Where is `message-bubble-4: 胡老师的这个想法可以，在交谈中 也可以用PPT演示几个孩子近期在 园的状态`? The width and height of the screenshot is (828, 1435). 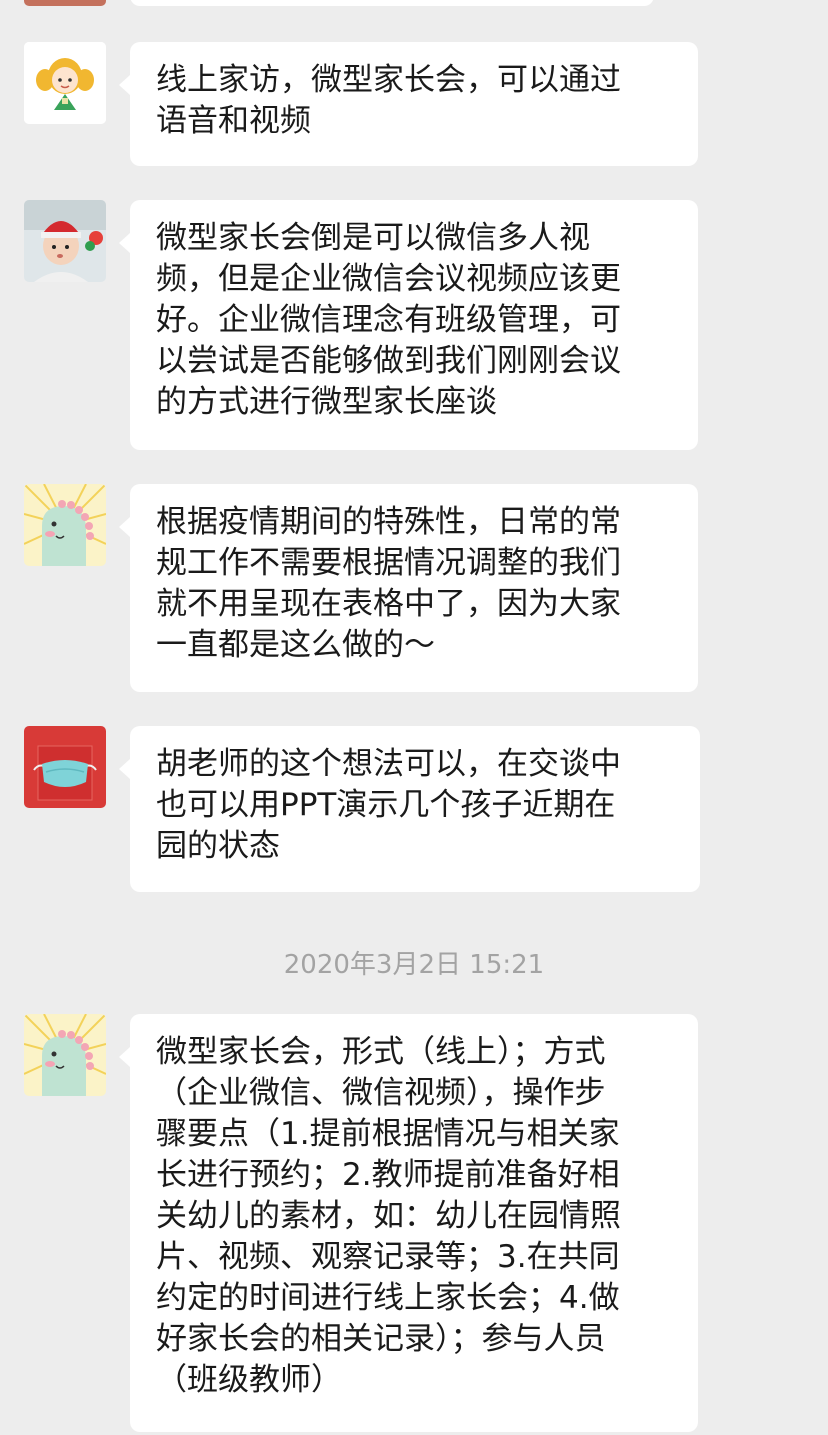
message-bubble-4: 胡老师的这个想法可以，在交谈中 也可以用PPT演示几个孩子近期在 园的状态 is located at coordinates (409, 809).